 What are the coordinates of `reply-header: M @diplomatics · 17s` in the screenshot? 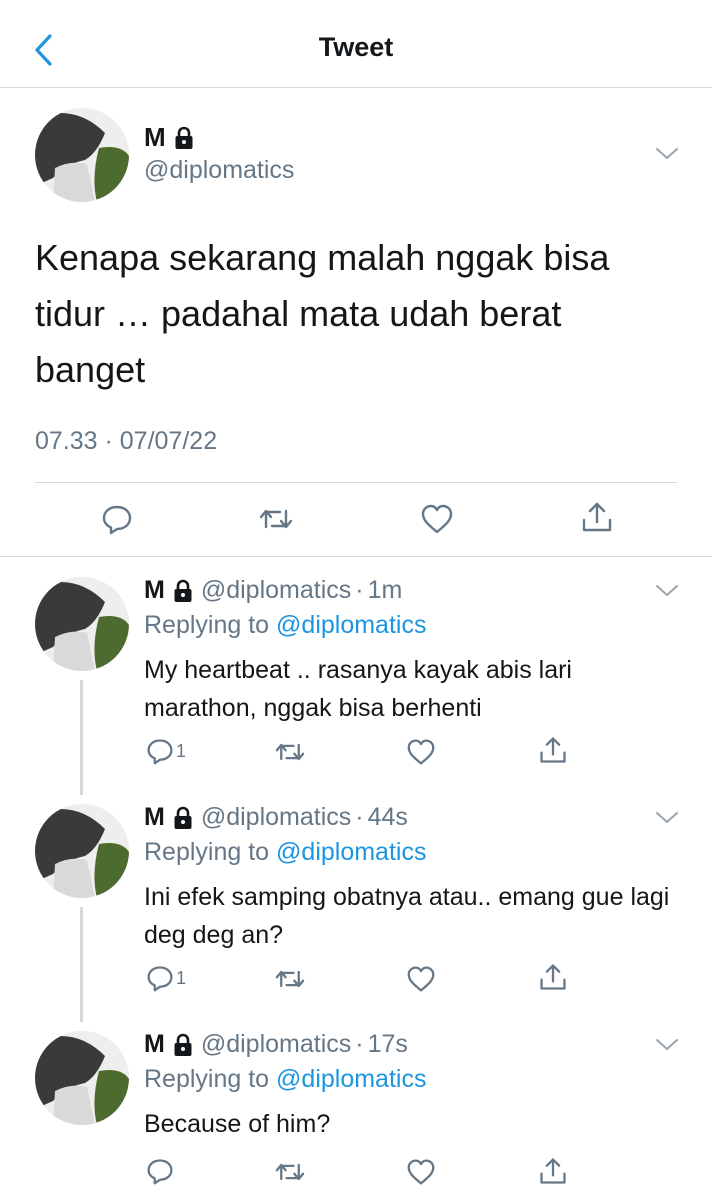 It's located at (276, 1044).